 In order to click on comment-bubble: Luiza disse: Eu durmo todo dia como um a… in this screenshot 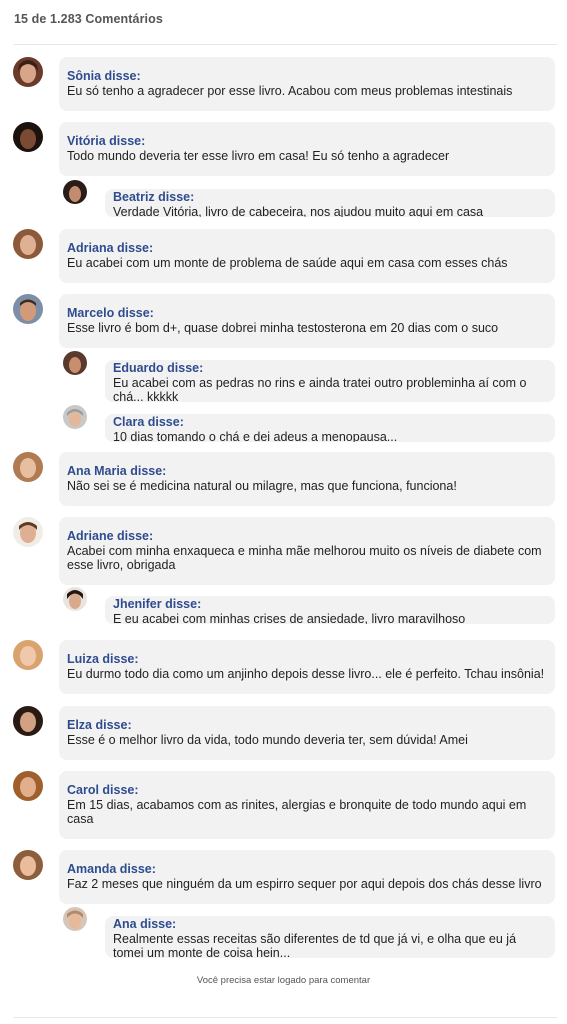, I will do `click(307, 667)`.